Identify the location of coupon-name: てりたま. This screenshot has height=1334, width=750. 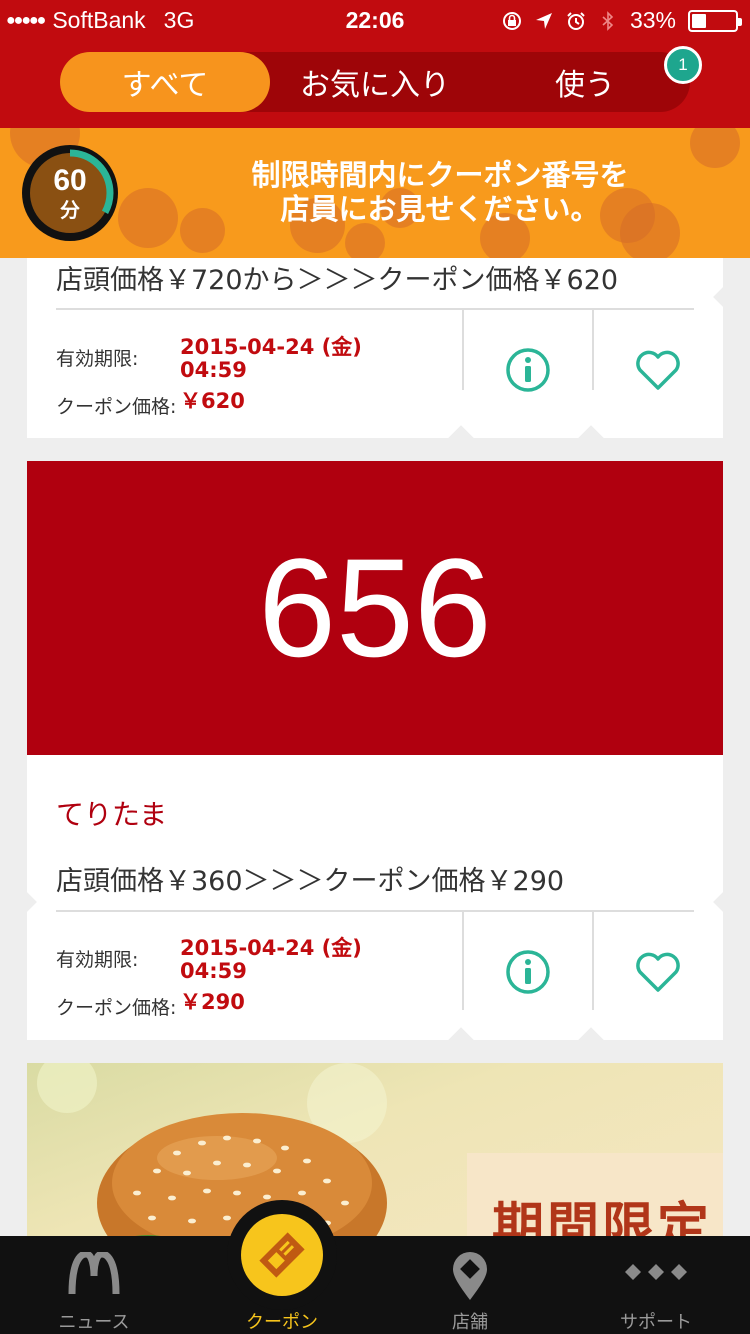
(112, 814).